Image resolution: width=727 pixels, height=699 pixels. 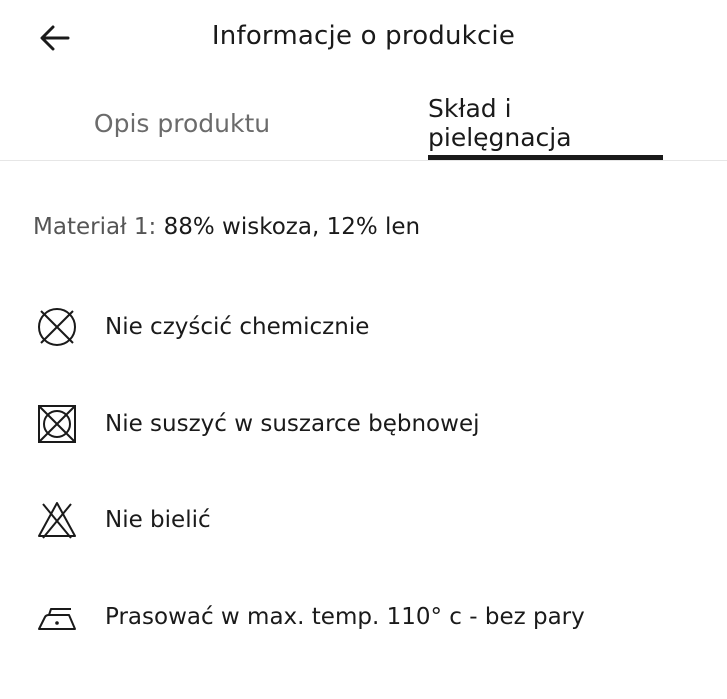 I want to click on tab-bar: Opis produktu Skład i pielęgnacja, so click(x=363, y=123).